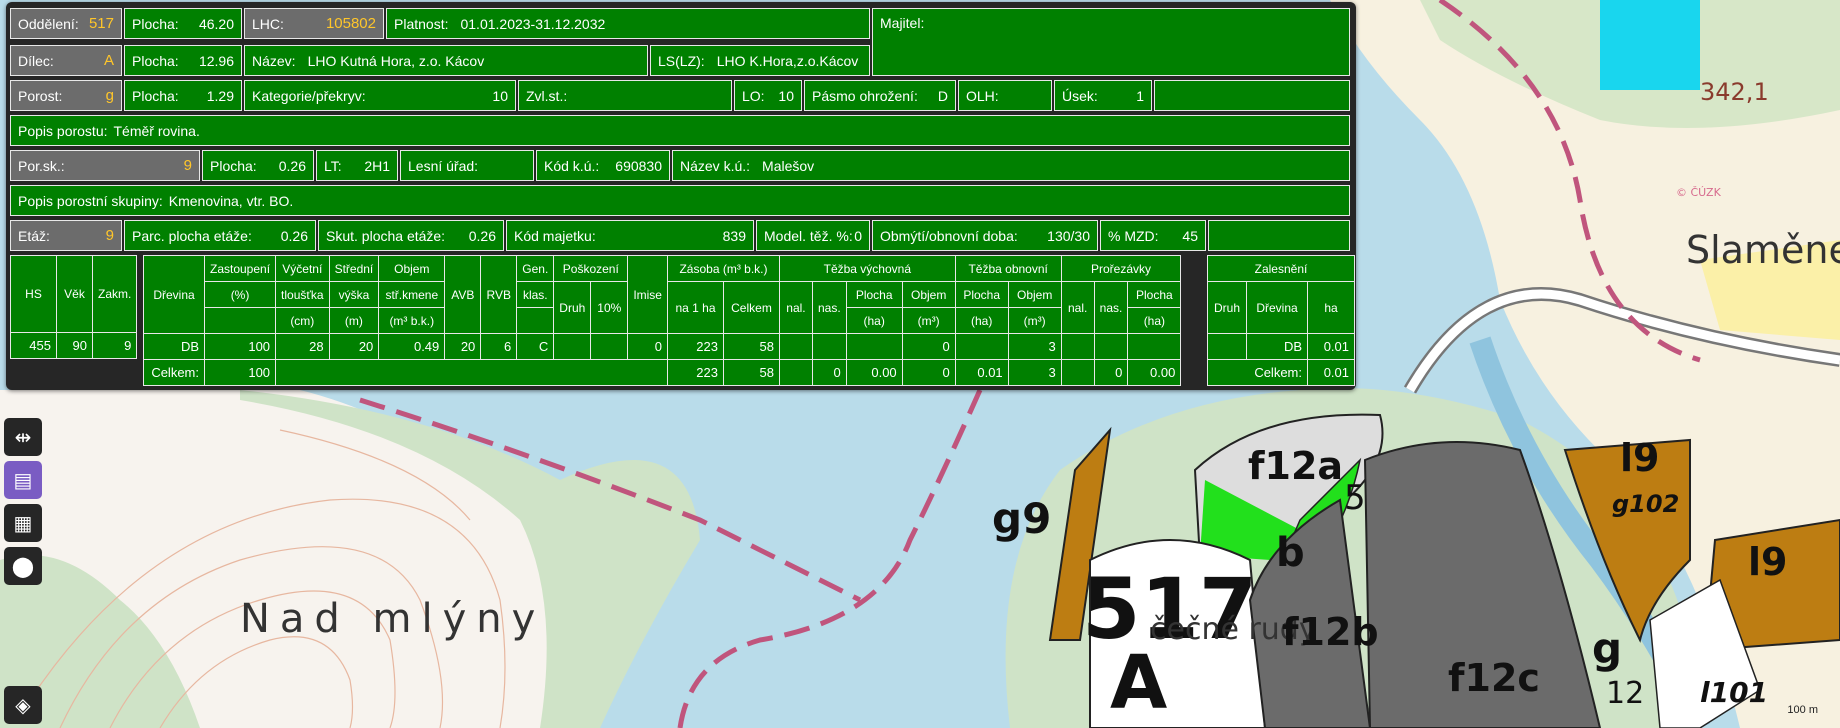  I want to click on cell-pr-nas, so click(1111, 346).